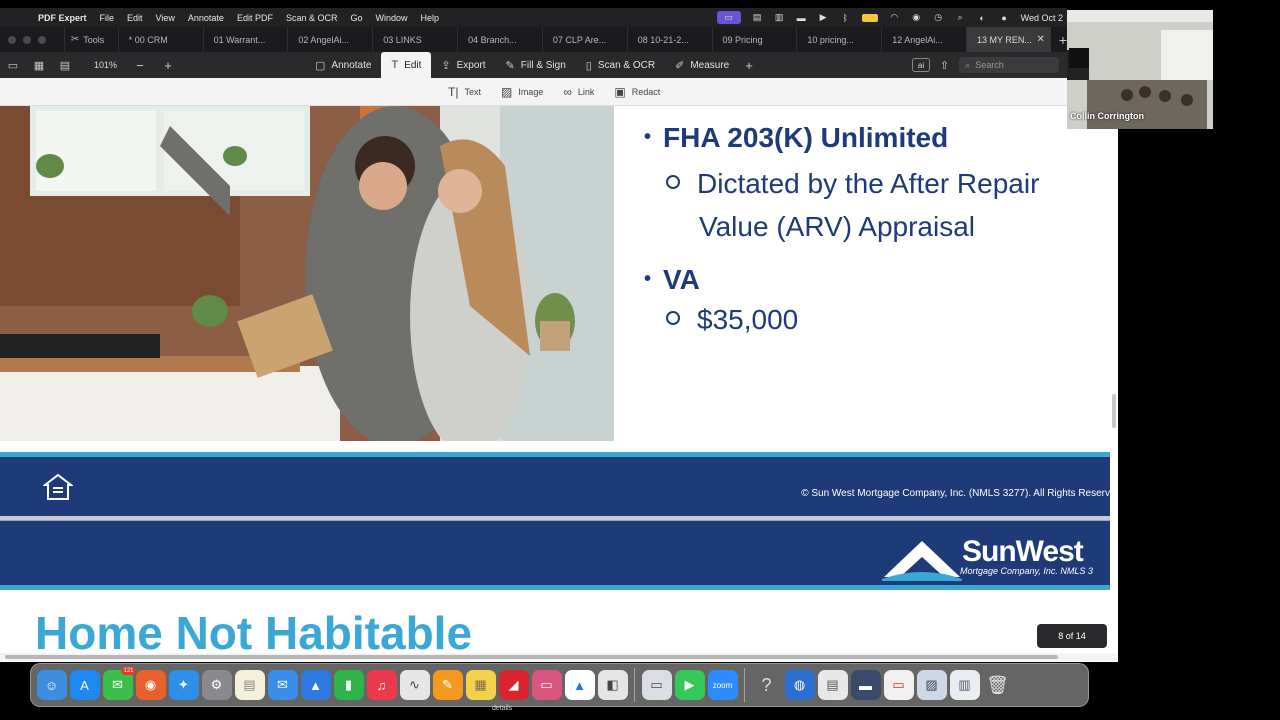  I want to click on menu-edit: Edit, so click(135, 18).